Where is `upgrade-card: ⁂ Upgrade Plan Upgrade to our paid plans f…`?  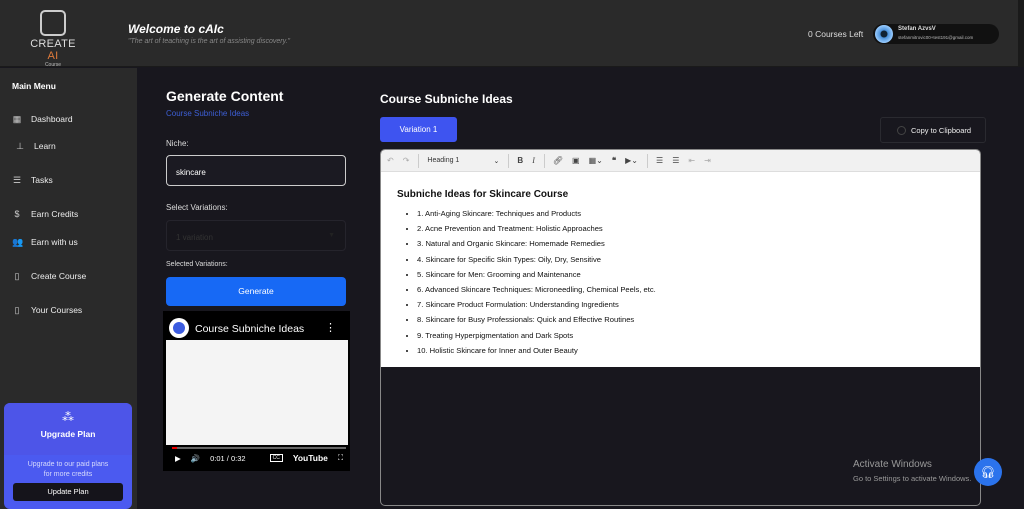 upgrade-card: ⁂ Upgrade Plan Upgrade to our paid plans f… is located at coordinates (68, 456).